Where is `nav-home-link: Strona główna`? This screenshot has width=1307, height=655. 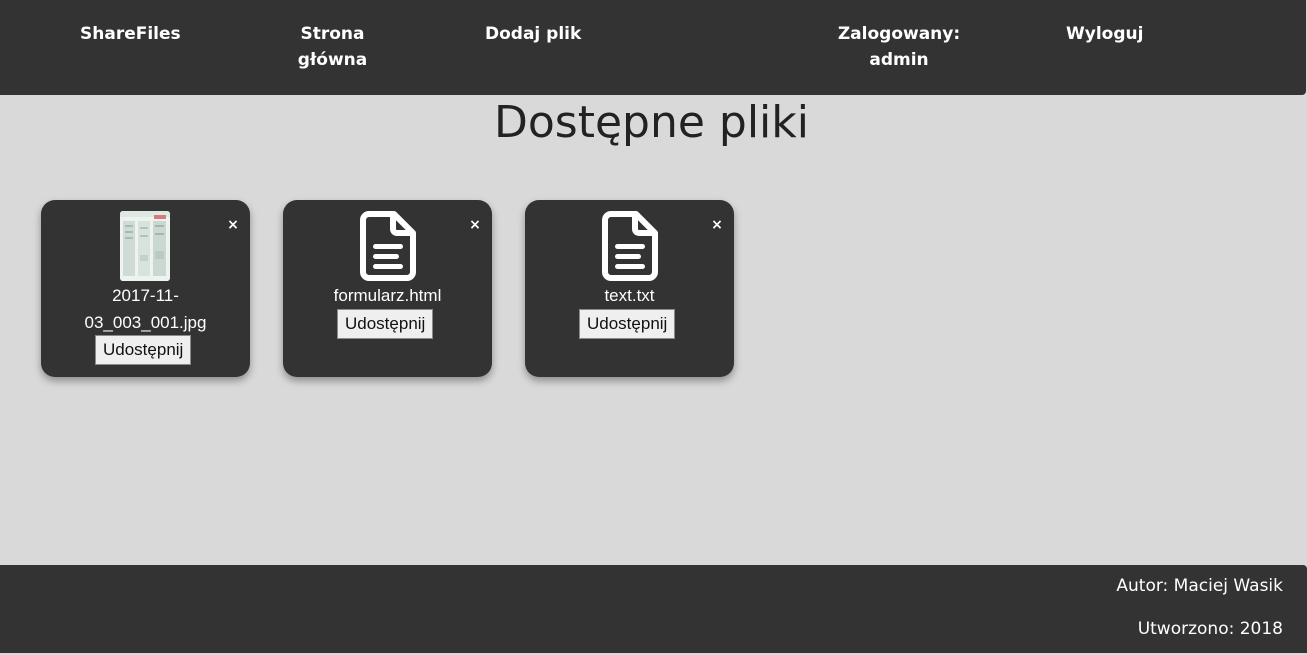 nav-home-link: Strona główna is located at coordinates (332, 47).